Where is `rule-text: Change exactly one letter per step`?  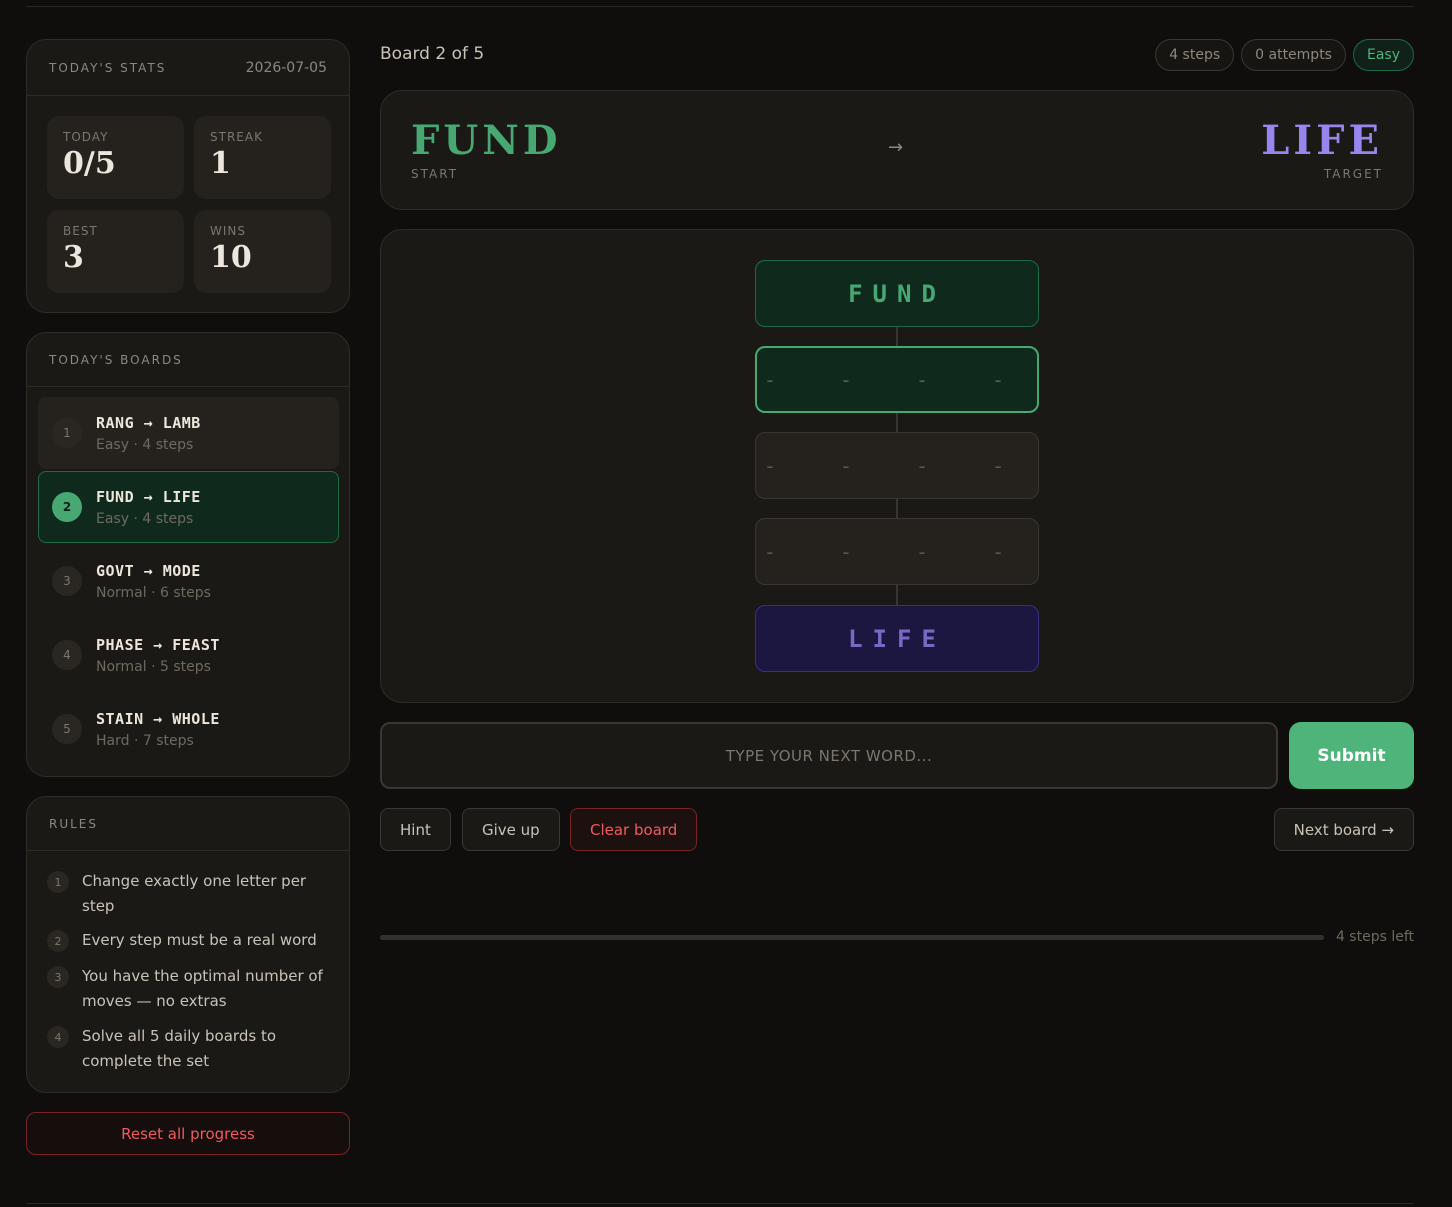
rule-text: Change exactly one letter per step is located at coordinates (194, 893).